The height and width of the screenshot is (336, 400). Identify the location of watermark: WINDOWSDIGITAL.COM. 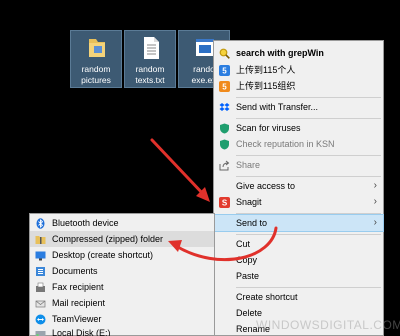
(328, 325).